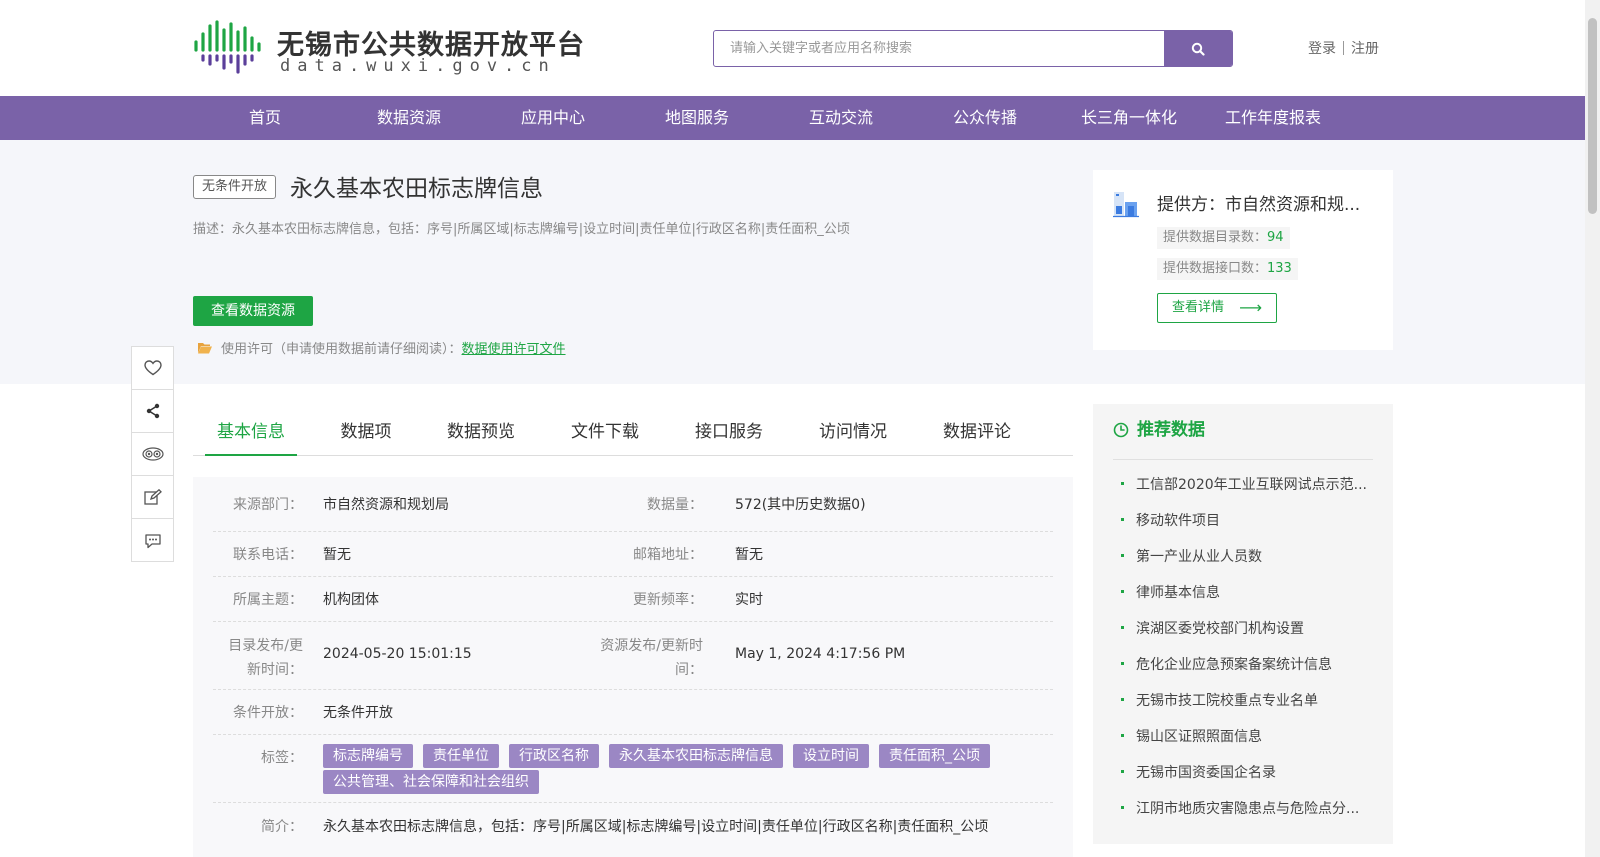 The height and width of the screenshot is (857, 1600). I want to click on list-item: 移动软件项目, so click(1246, 520).